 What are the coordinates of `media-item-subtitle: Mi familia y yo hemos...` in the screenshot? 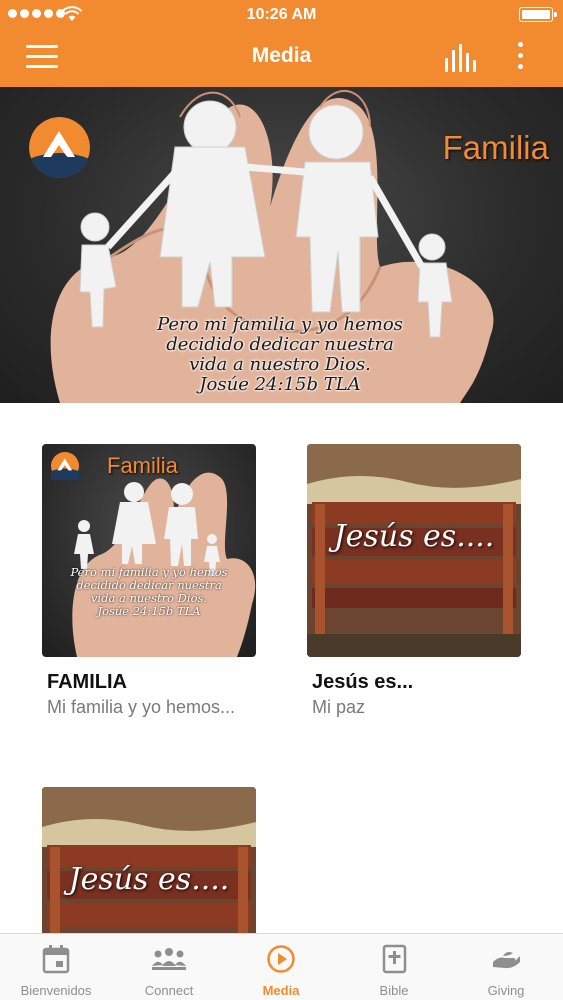 It's located at (141, 707).